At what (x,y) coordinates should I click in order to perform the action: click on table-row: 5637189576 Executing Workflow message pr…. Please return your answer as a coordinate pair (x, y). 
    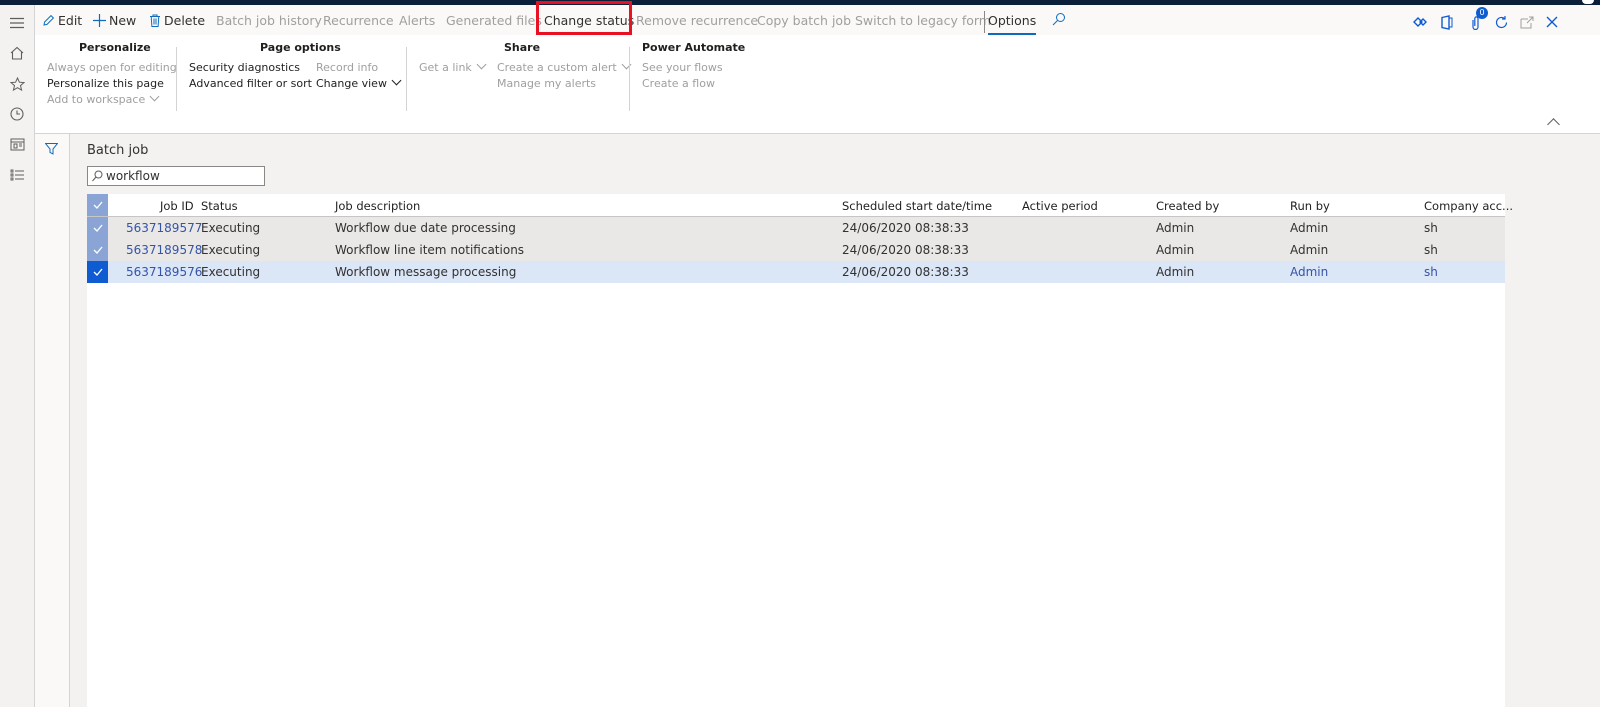
    Looking at the image, I should click on (796, 272).